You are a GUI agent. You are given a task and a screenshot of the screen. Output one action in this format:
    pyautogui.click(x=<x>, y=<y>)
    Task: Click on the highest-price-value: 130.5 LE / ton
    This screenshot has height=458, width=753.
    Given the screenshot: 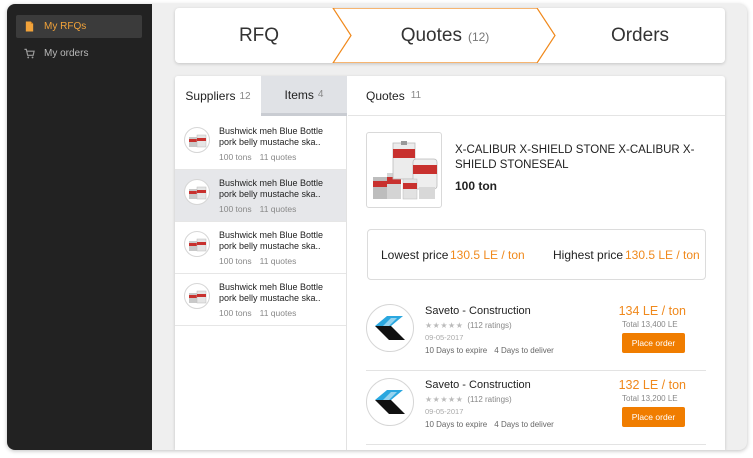 What is the action you would take?
    pyautogui.click(x=662, y=255)
    